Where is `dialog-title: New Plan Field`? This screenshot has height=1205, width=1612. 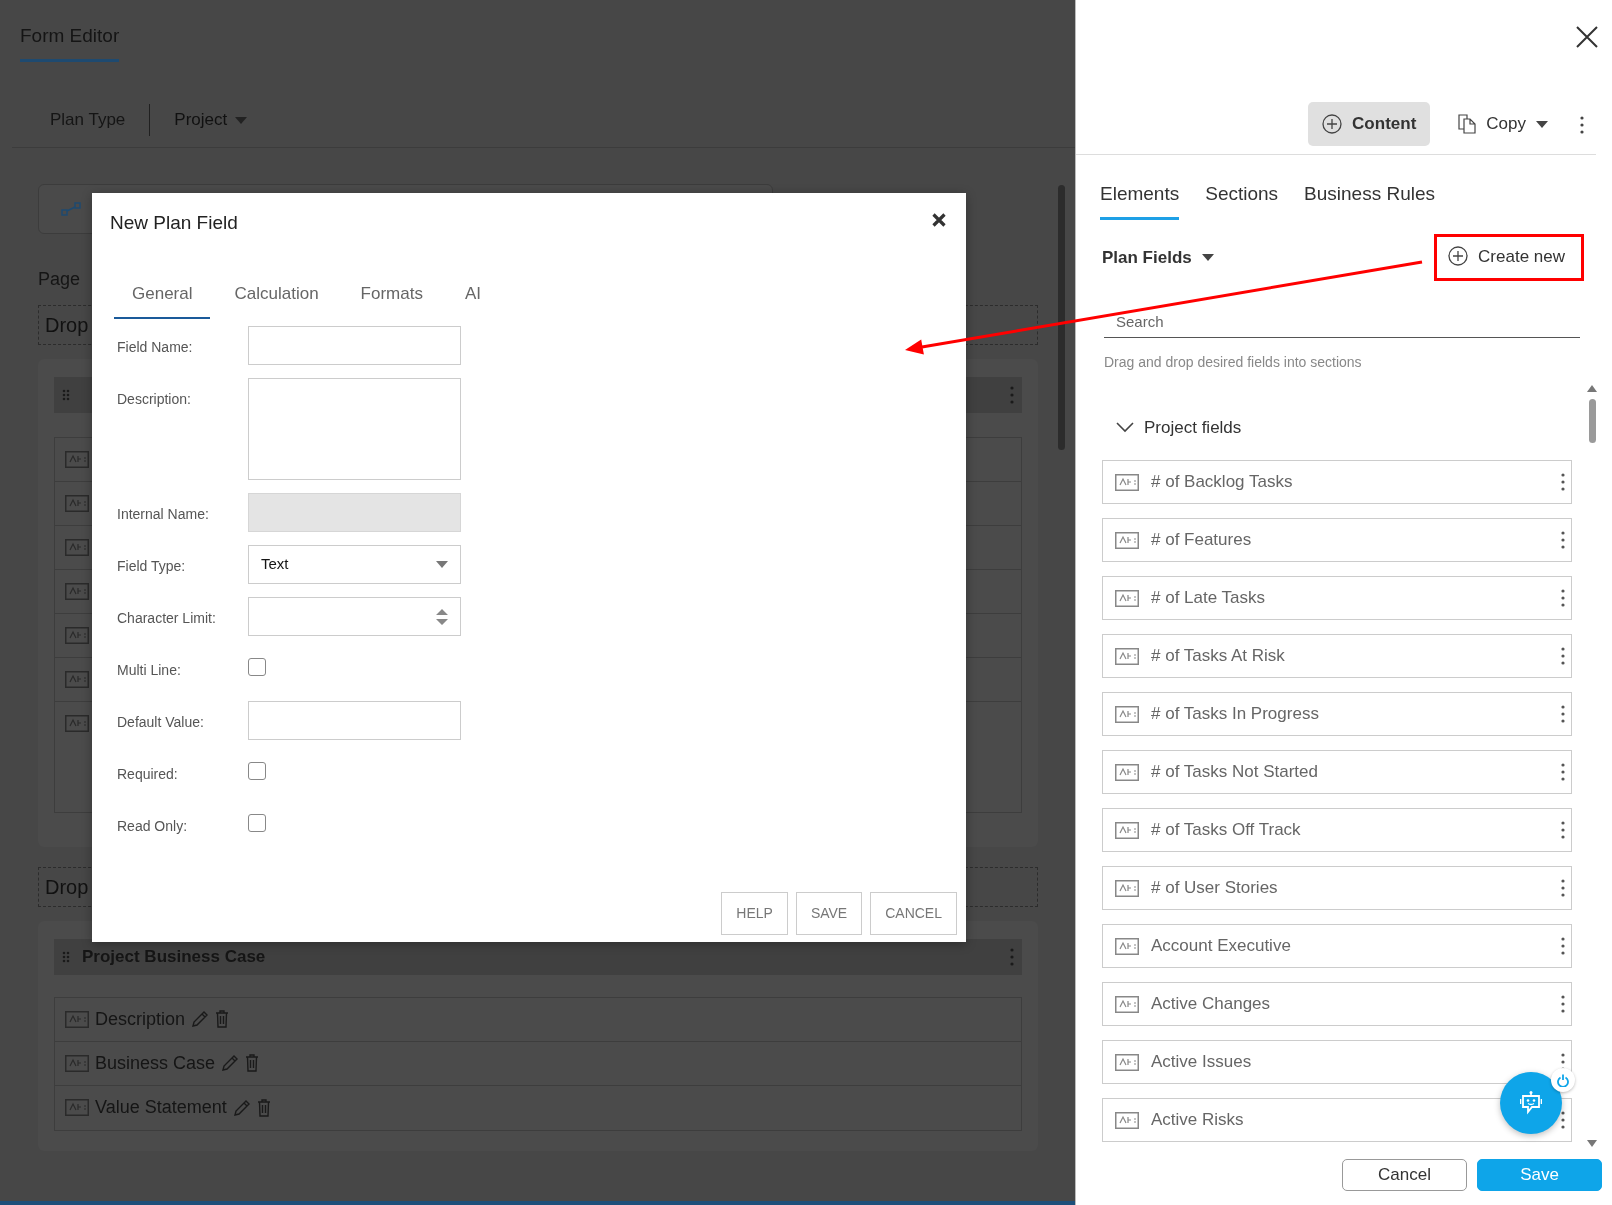
dialog-title: New Plan Field is located at coordinates (174, 223).